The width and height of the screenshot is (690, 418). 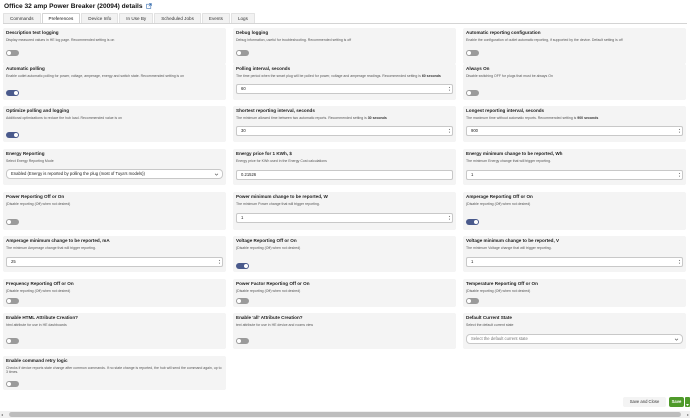 What do you see at coordinates (687, 402) in the screenshot?
I see `save-options-button` at bounding box center [687, 402].